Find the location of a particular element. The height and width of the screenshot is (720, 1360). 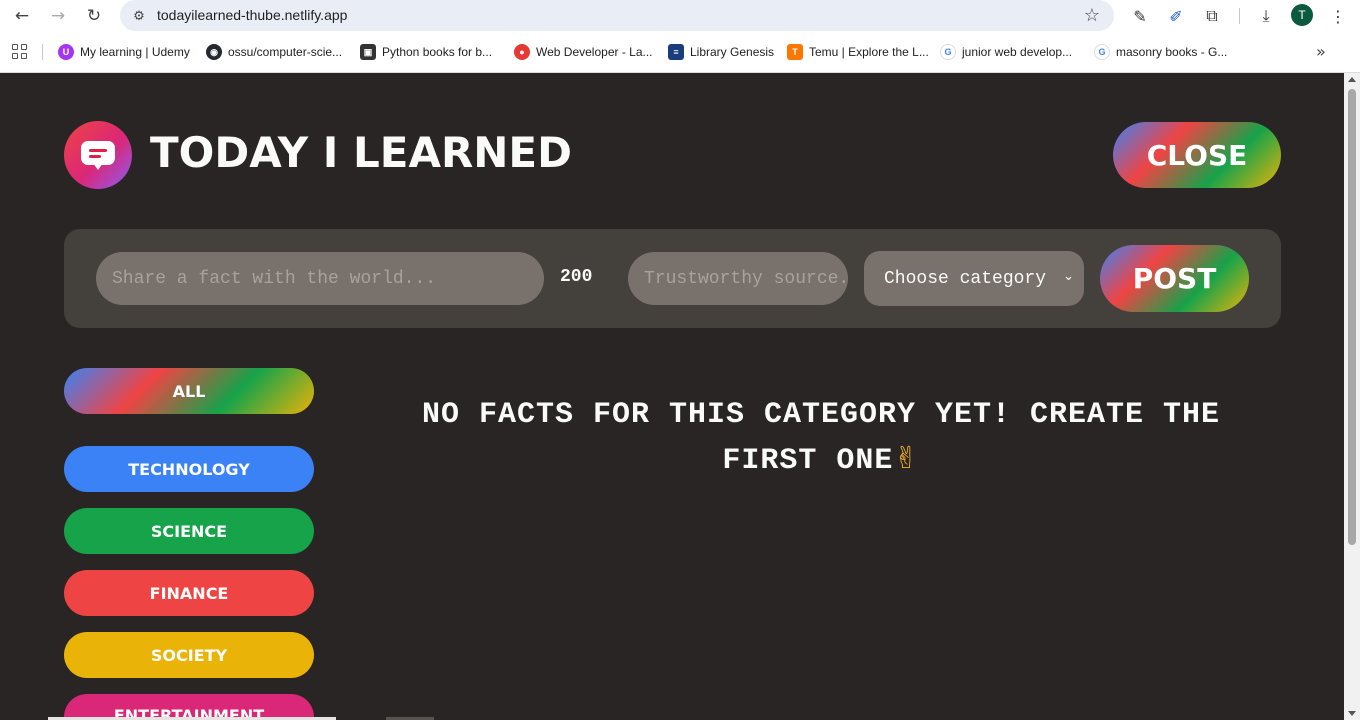

apps-grid-icon is located at coordinates (20, 52).